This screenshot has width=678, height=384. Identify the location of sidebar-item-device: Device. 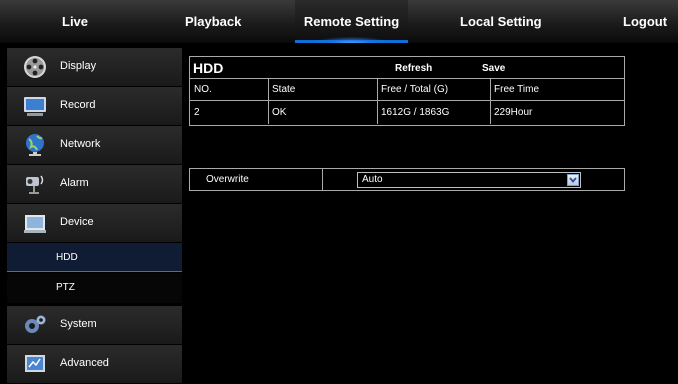
(94, 223).